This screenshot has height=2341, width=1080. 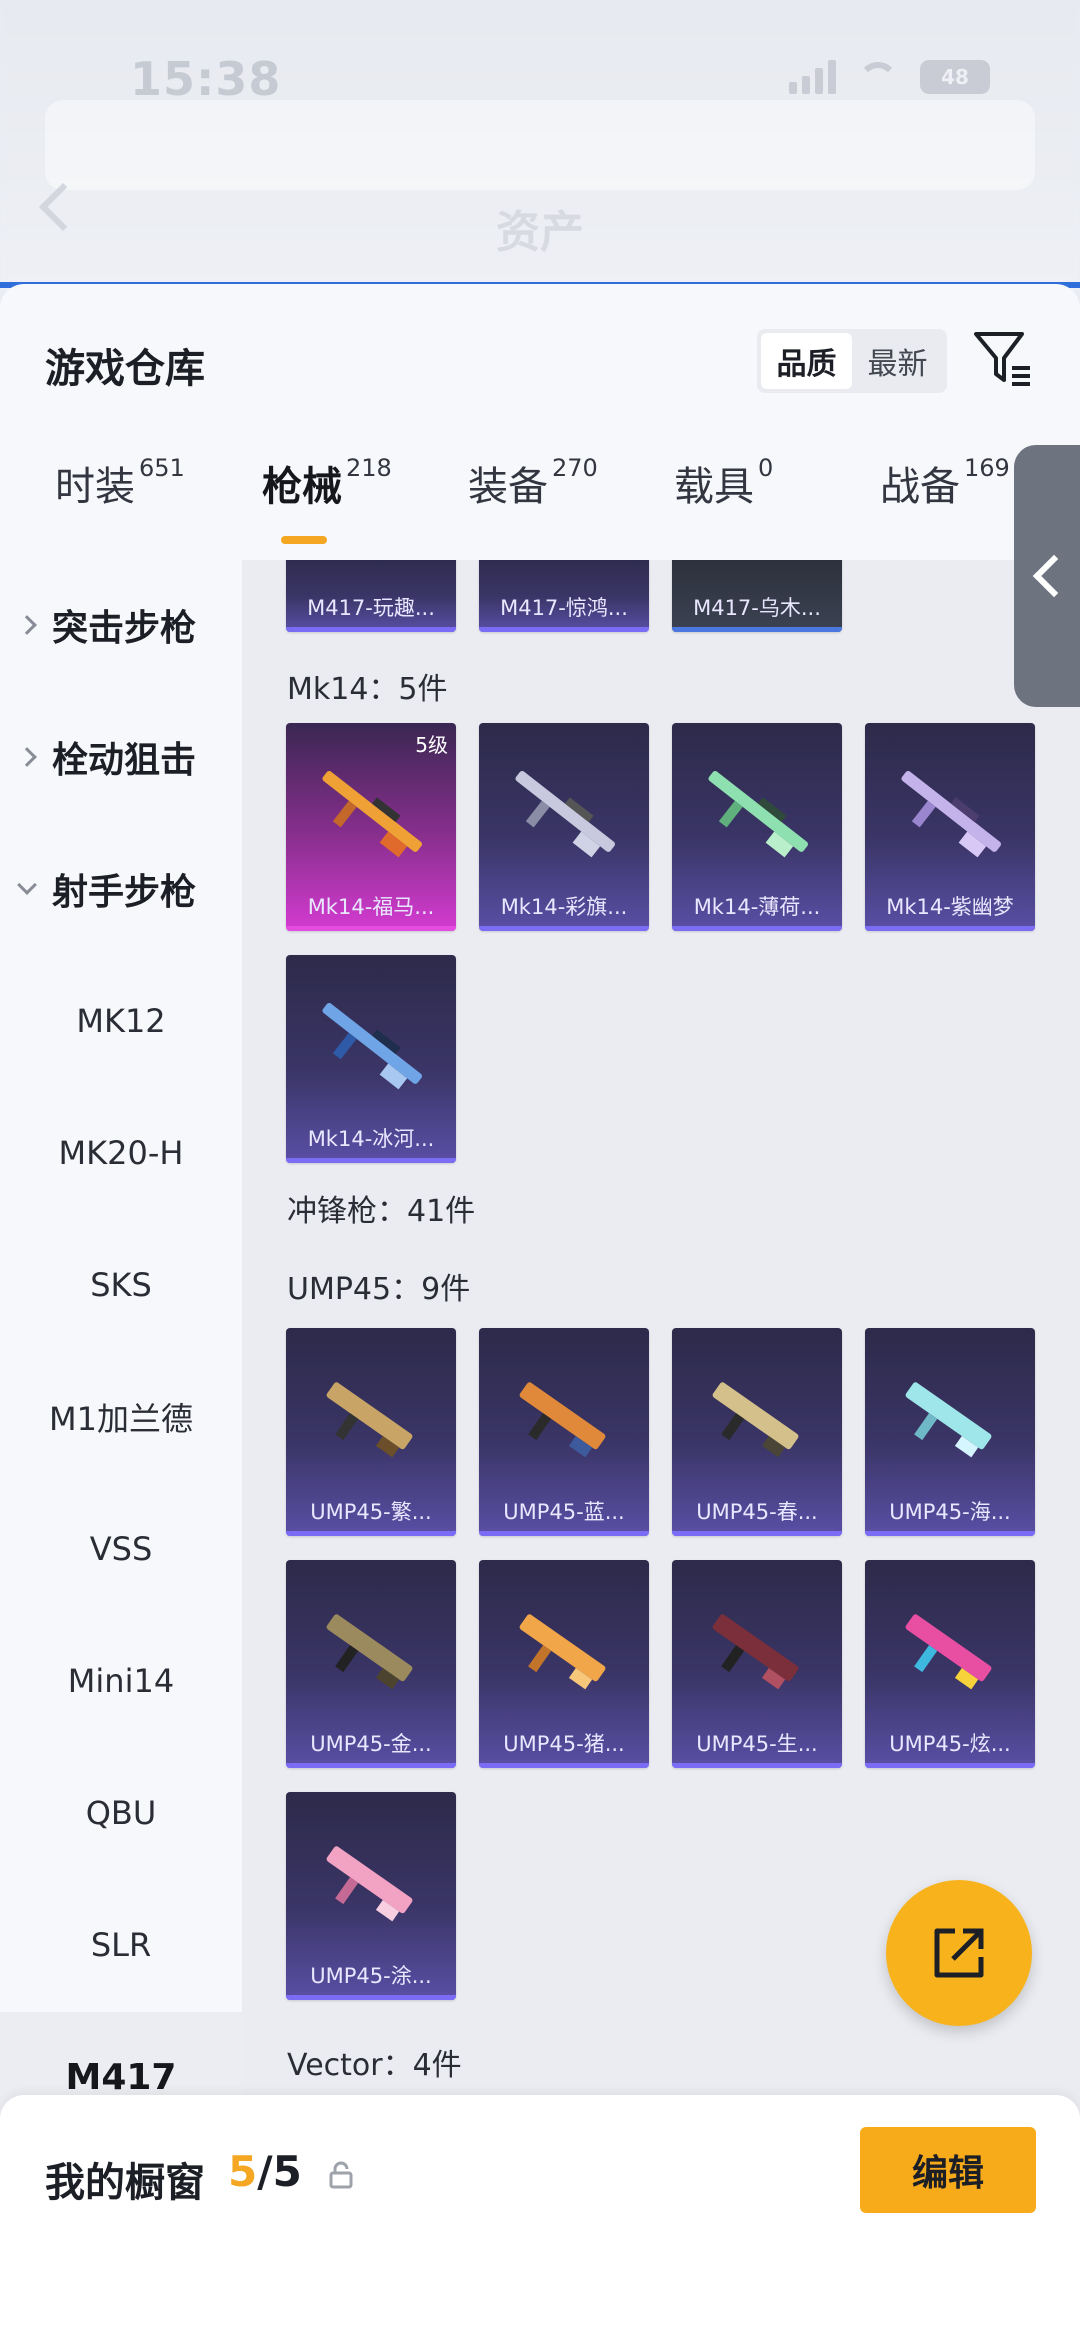 What do you see at coordinates (125, 2183) in the screenshot?
I see `showcase-label: 我的橱窗` at bounding box center [125, 2183].